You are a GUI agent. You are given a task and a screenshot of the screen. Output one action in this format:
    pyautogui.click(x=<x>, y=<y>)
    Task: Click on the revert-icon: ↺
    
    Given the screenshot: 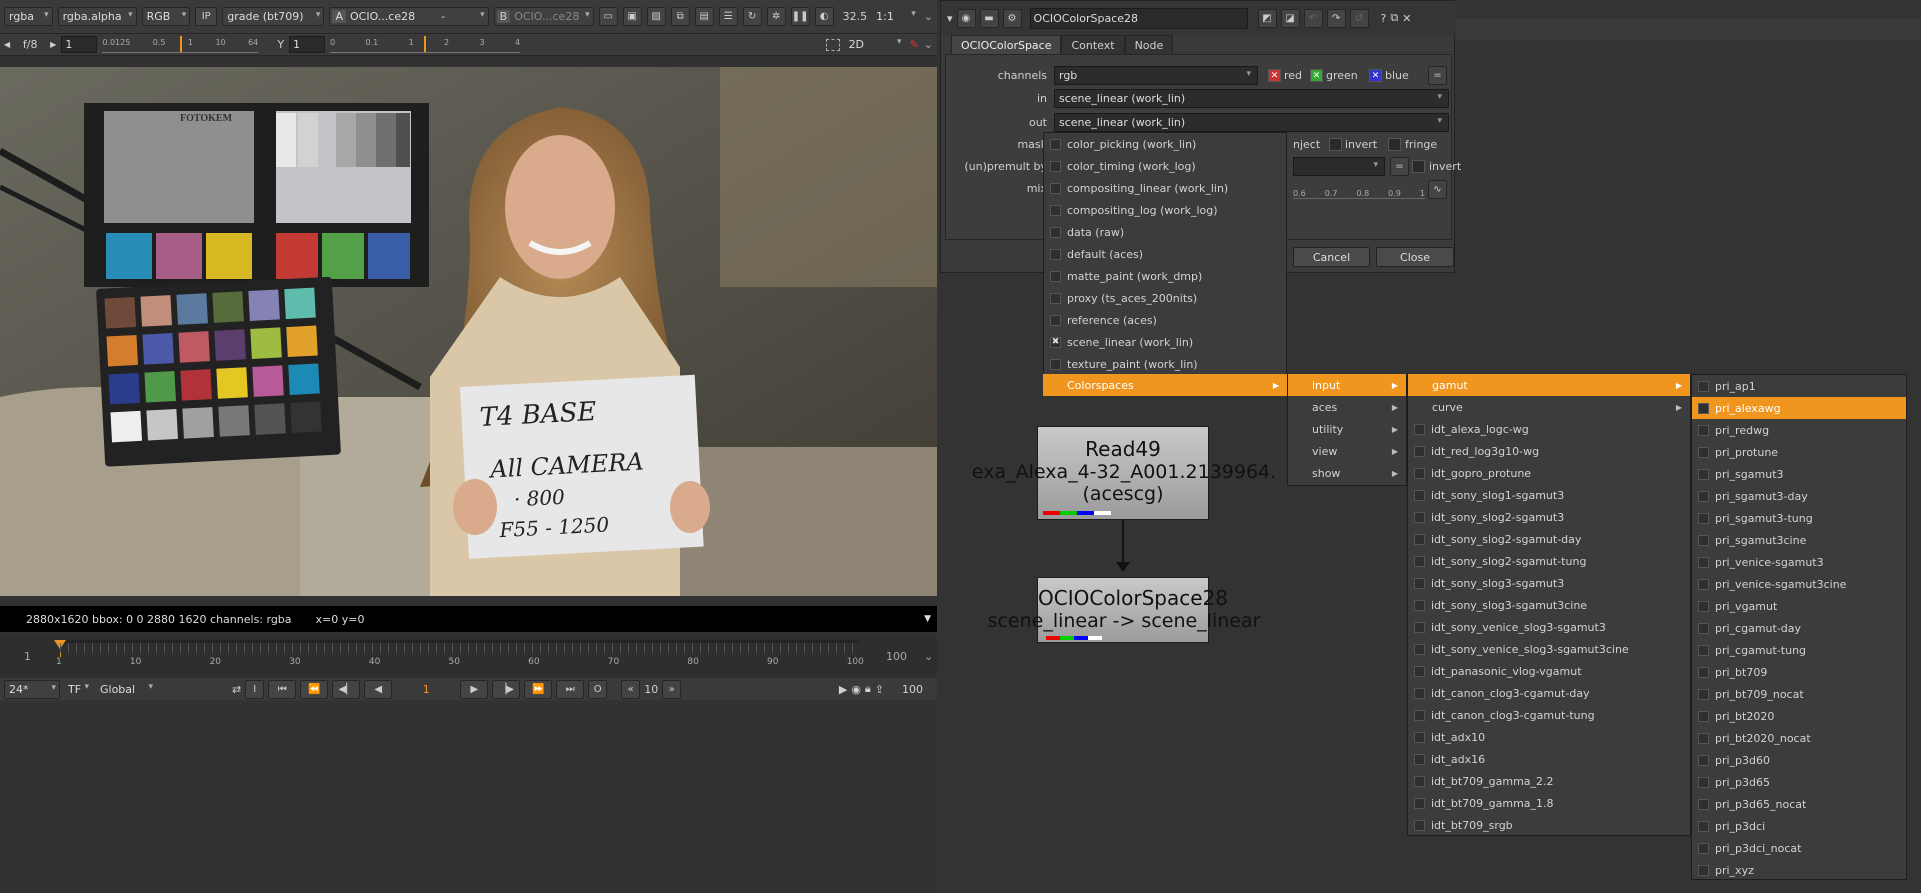 What is the action you would take?
    pyautogui.click(x=1359, y=18)
    